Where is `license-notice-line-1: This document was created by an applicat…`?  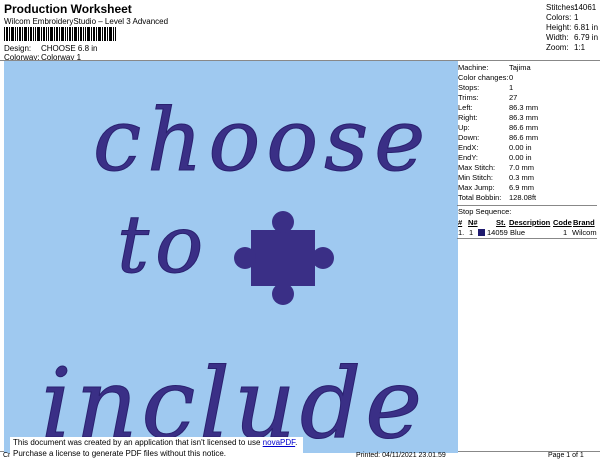 license-notice-line-1: This document was created by an applicat… is located at coordinates (155, 442).